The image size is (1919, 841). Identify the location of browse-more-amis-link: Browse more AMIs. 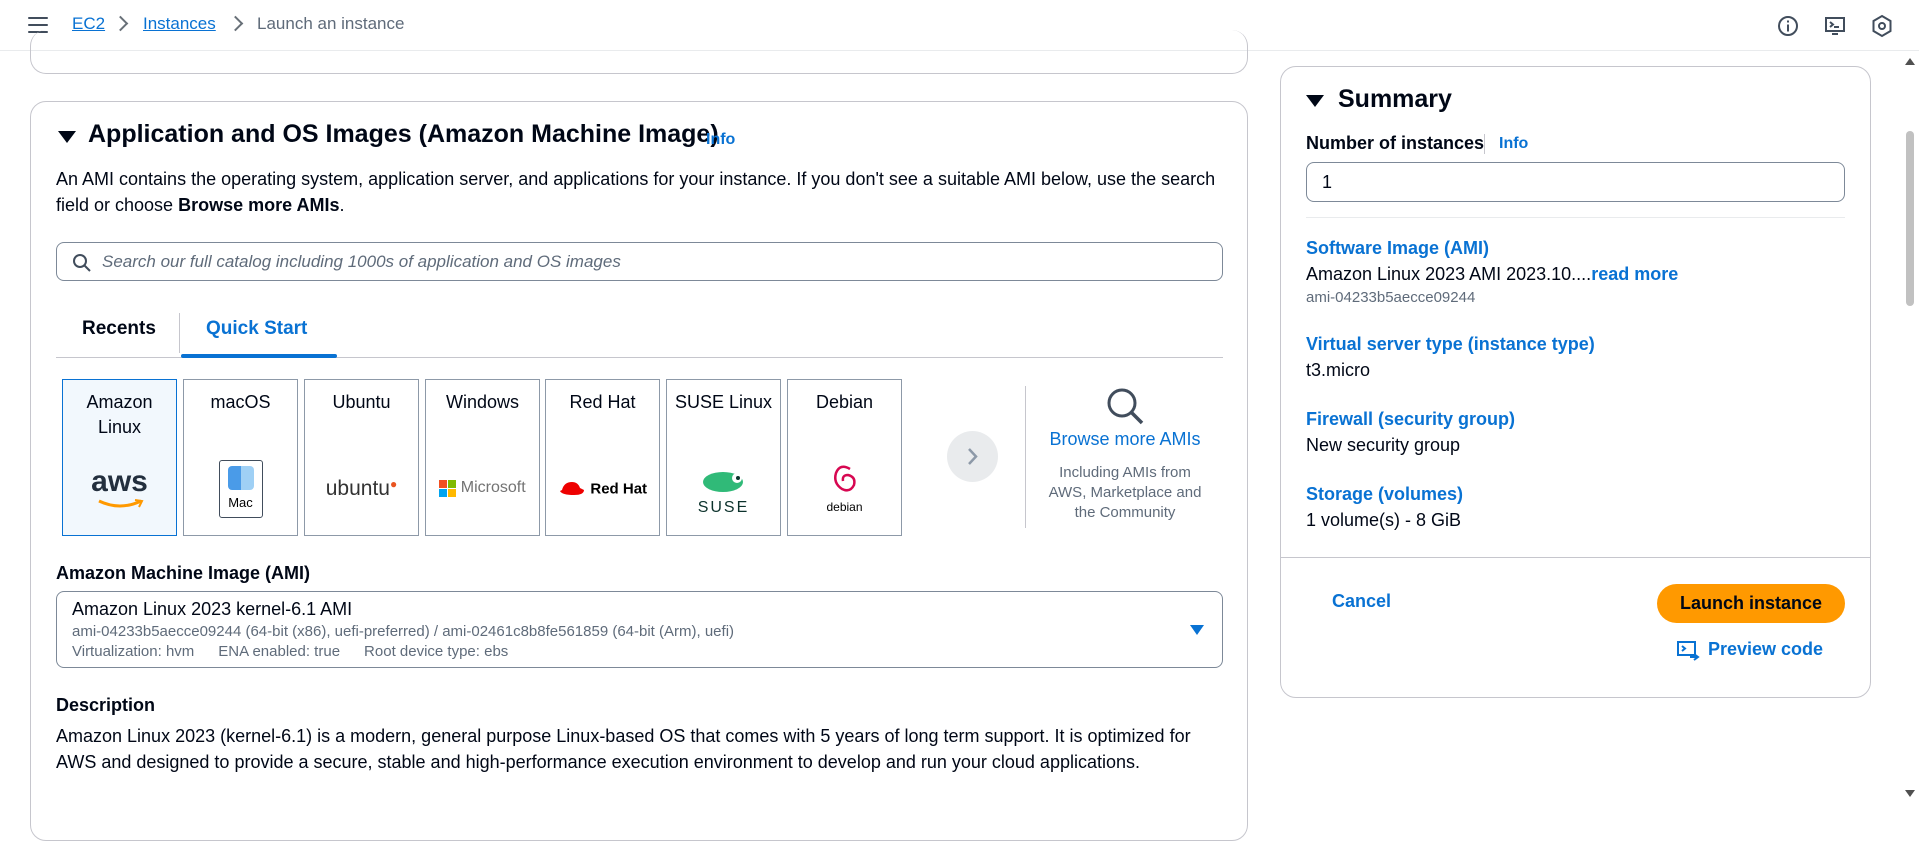
(1125, 439).